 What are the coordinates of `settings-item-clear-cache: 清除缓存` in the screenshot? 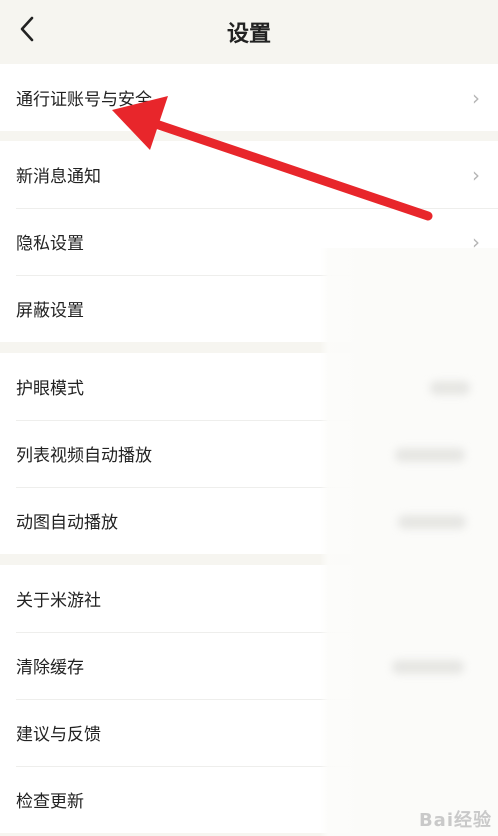 It's located at (249, 665).